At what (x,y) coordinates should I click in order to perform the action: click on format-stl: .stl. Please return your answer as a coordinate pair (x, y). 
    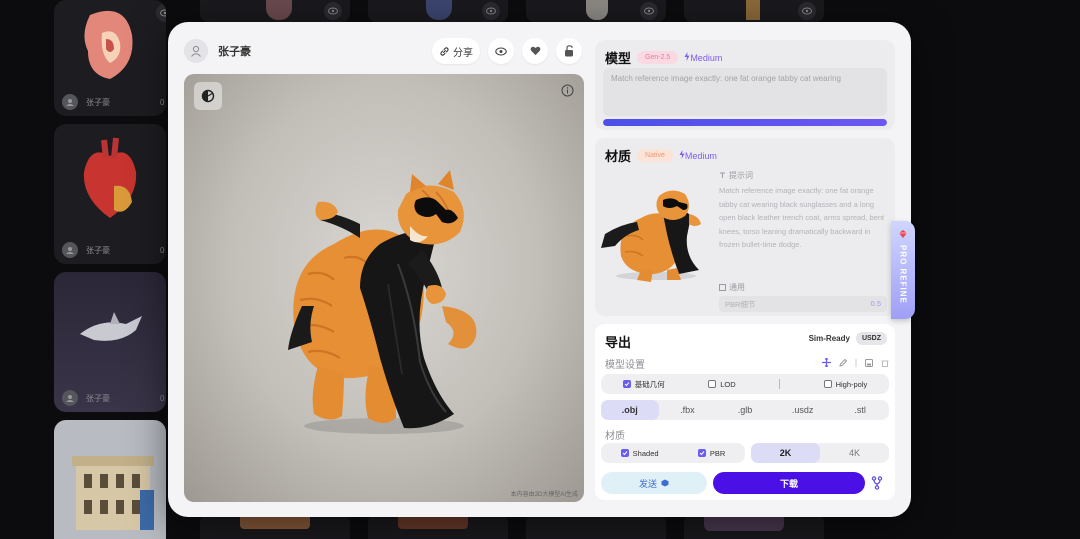
    Looking at the image, I should click on (860, 410).